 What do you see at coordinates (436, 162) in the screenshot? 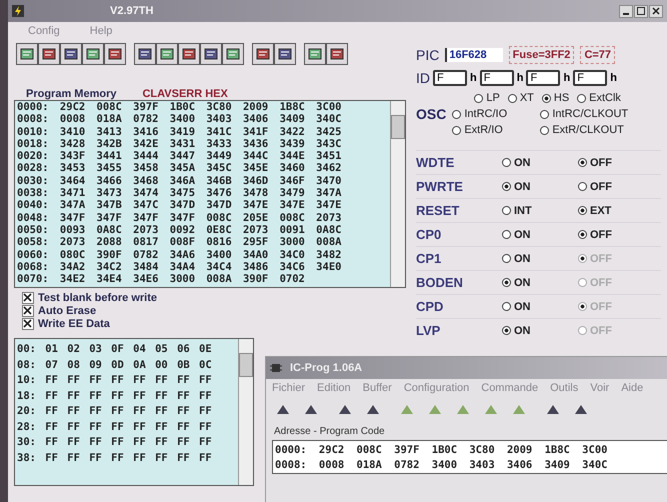
I see `fuse-name: WDTE` at bounding box center [436, 162].